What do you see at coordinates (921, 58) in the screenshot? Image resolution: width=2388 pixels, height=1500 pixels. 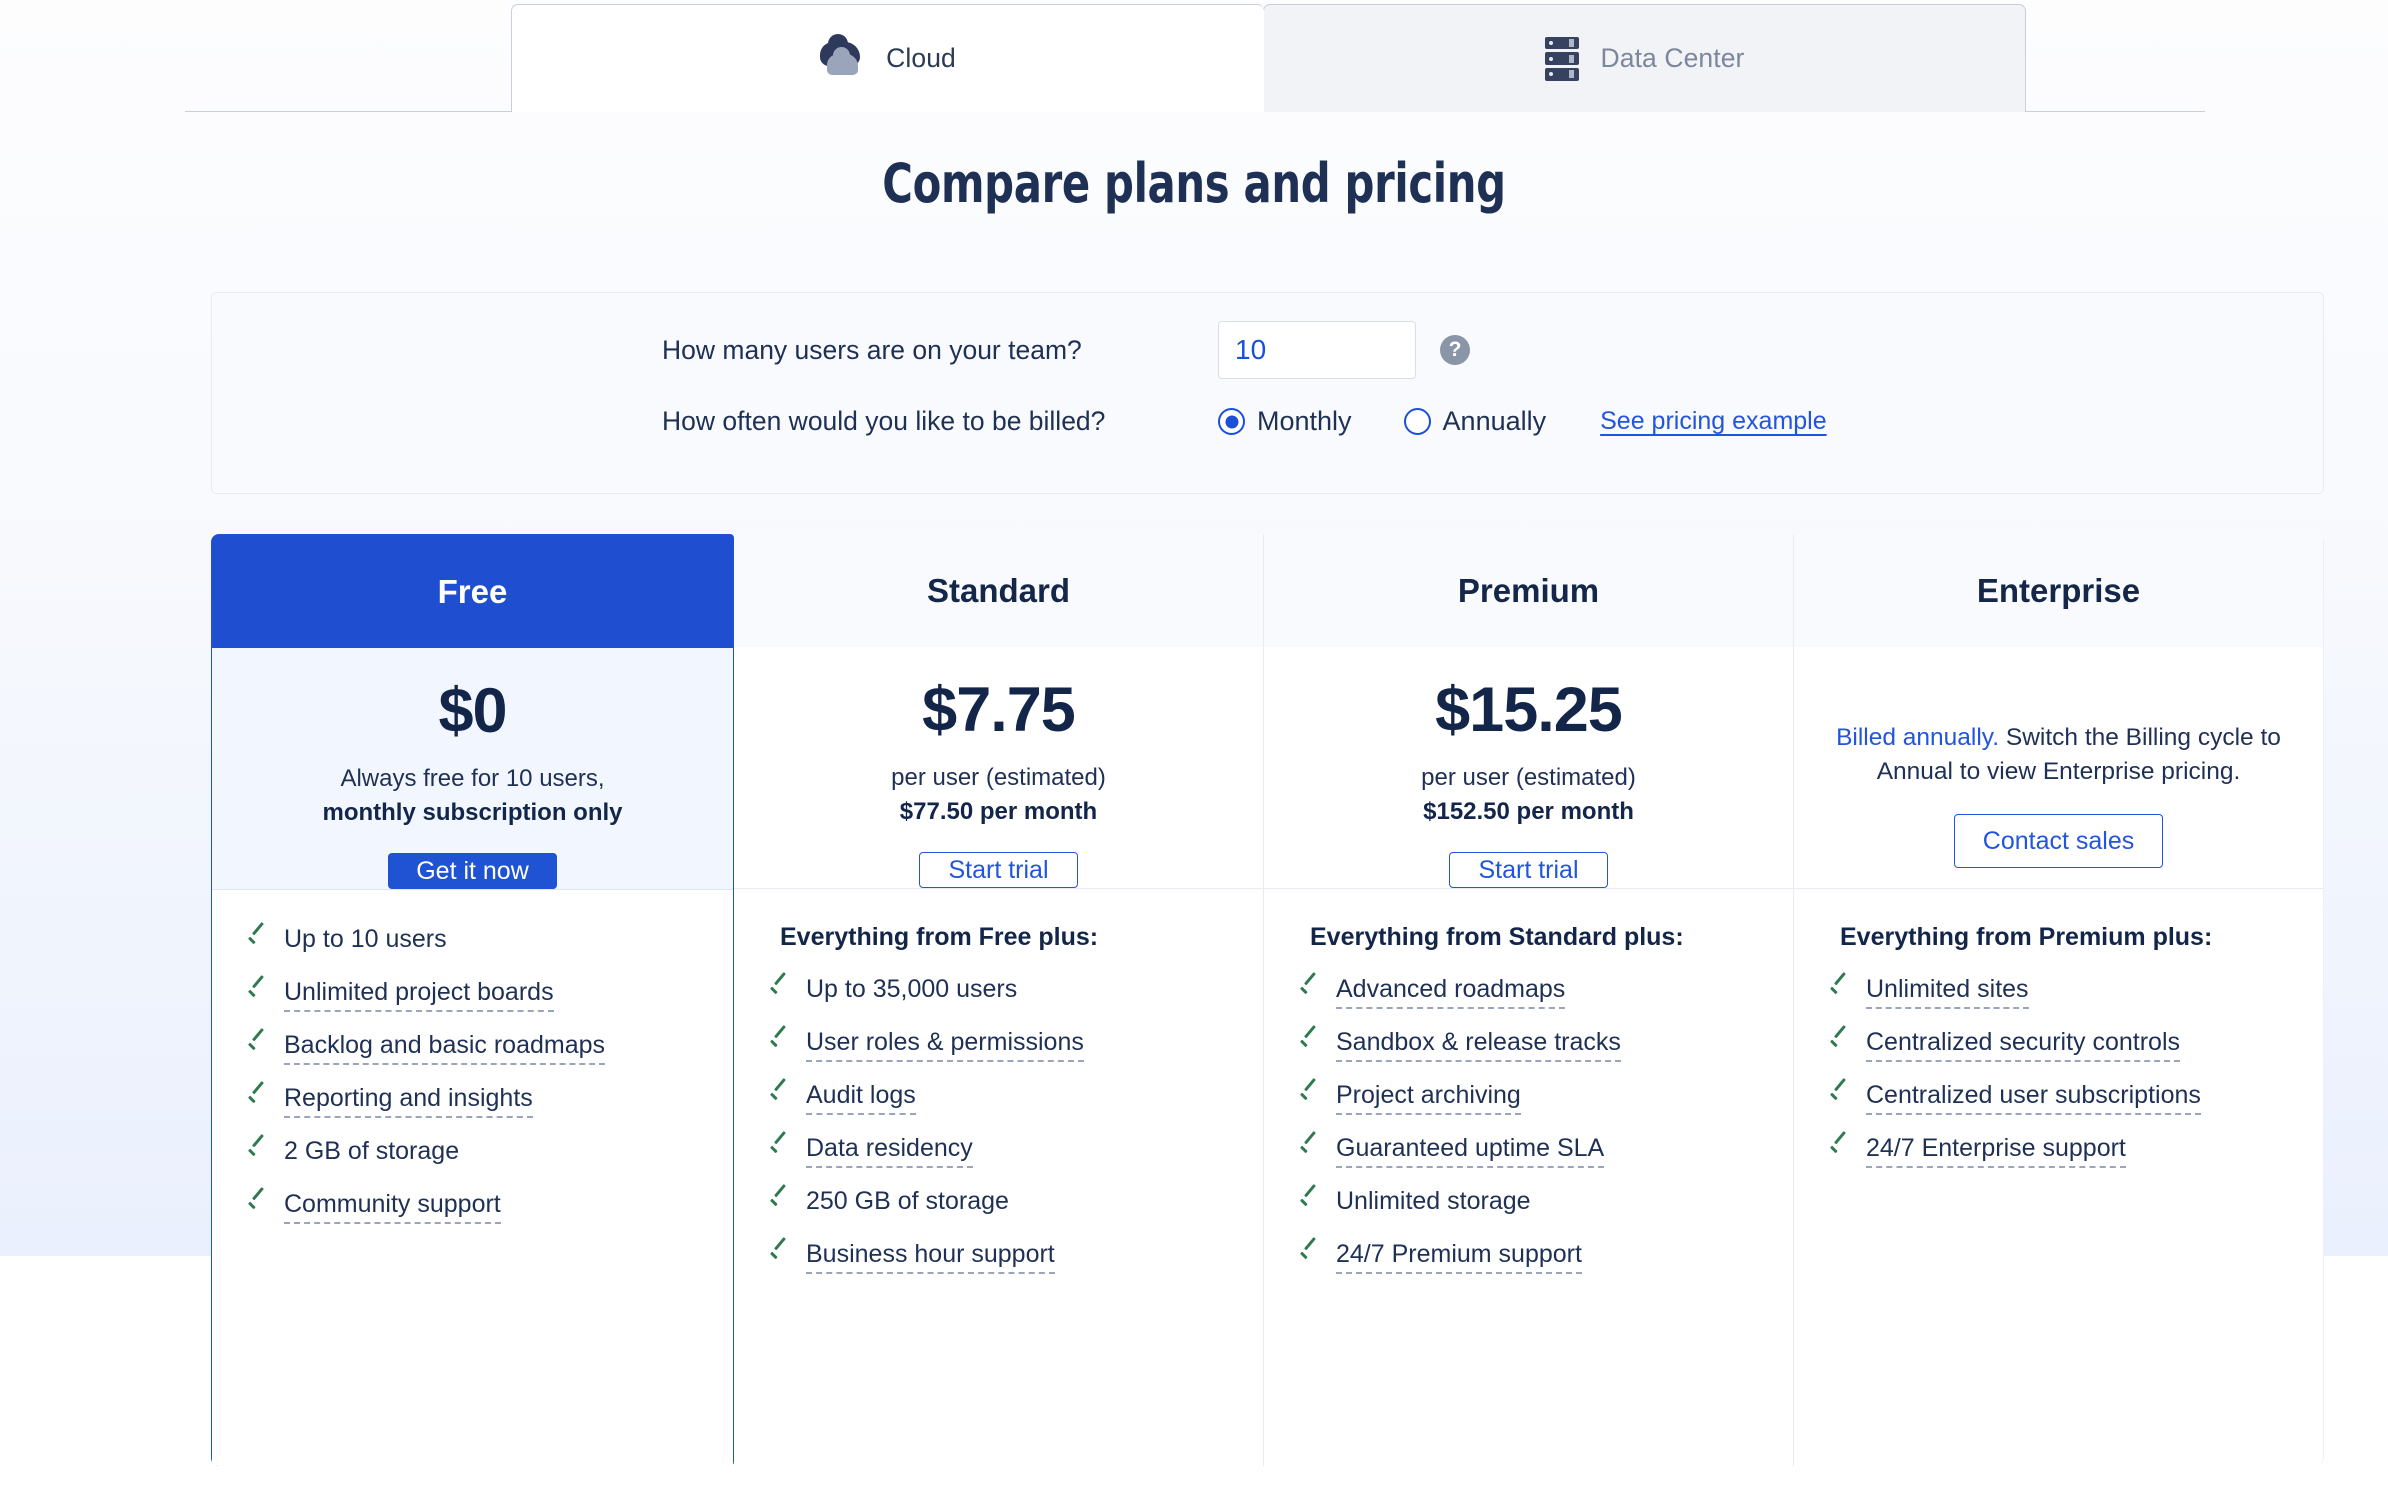 I see `tab-cloud-label: Cloud` at bounding box center [921, 58].